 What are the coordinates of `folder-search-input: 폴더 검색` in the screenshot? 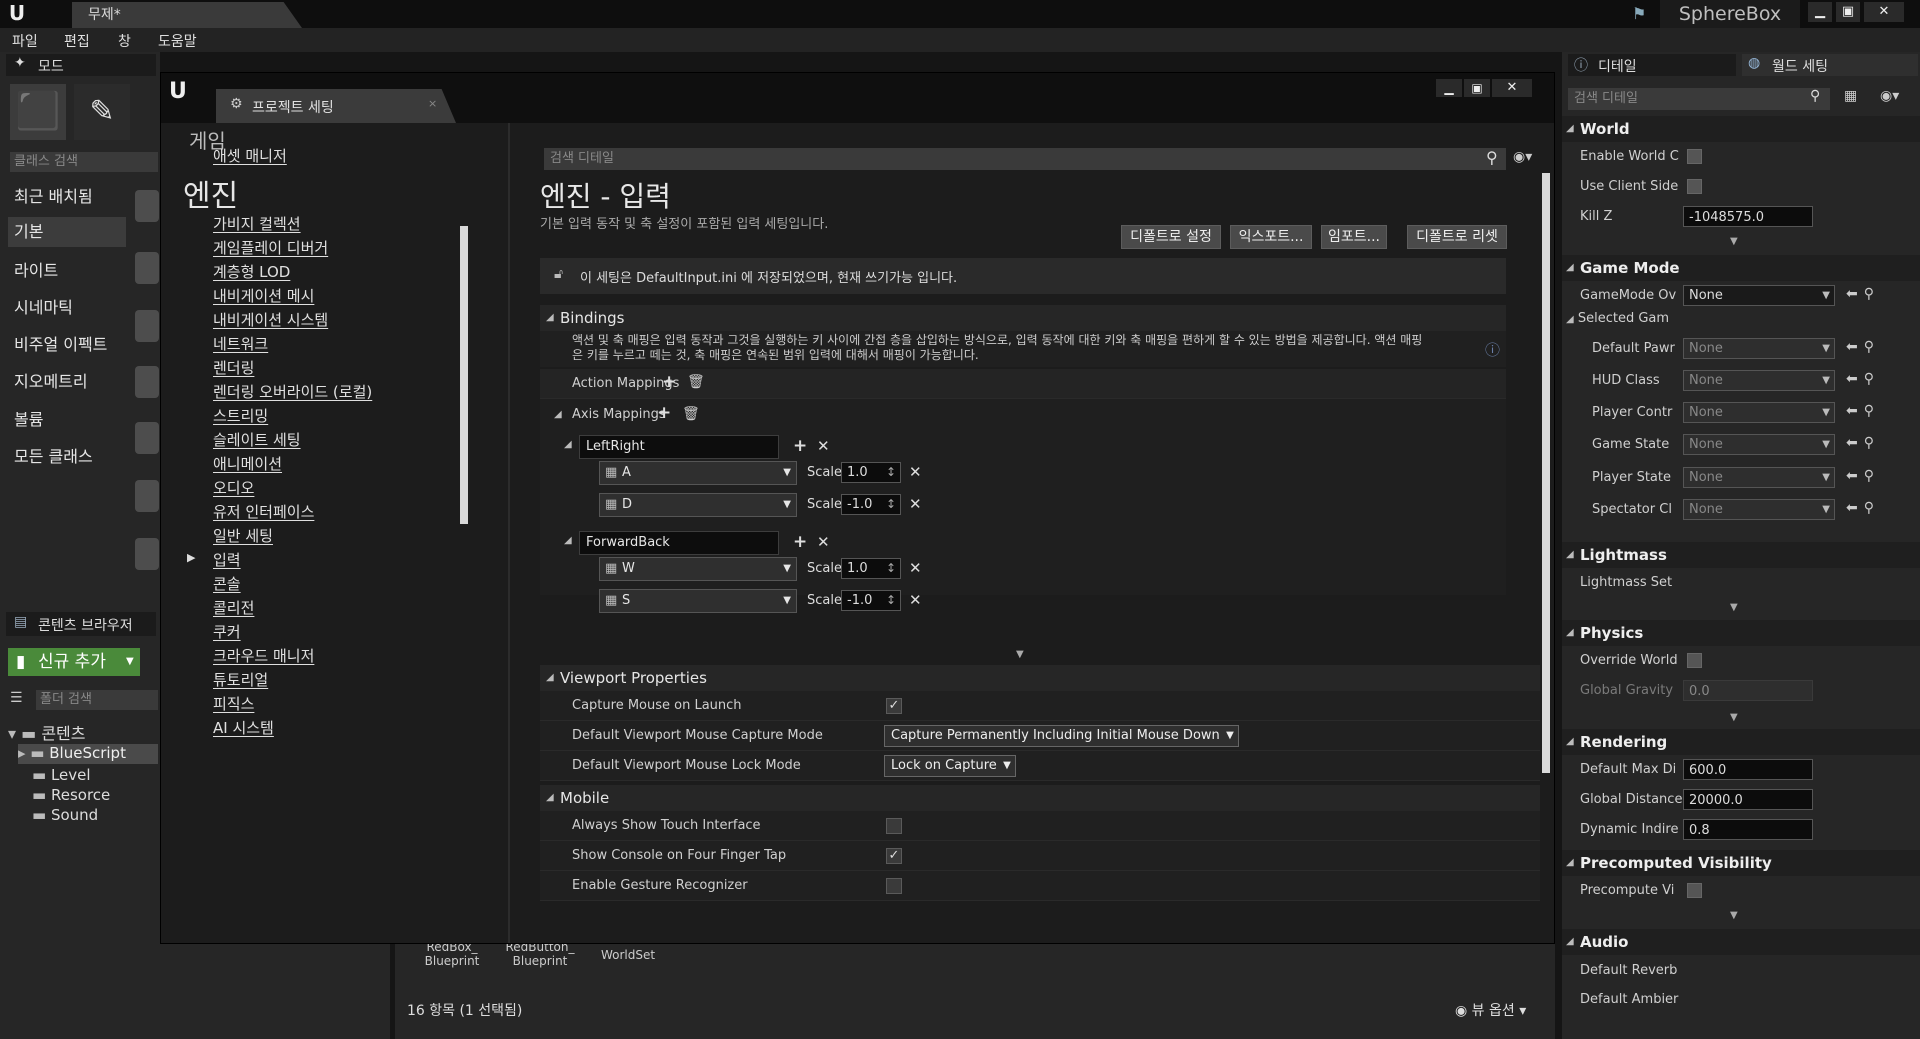 It's located at (97, 700).